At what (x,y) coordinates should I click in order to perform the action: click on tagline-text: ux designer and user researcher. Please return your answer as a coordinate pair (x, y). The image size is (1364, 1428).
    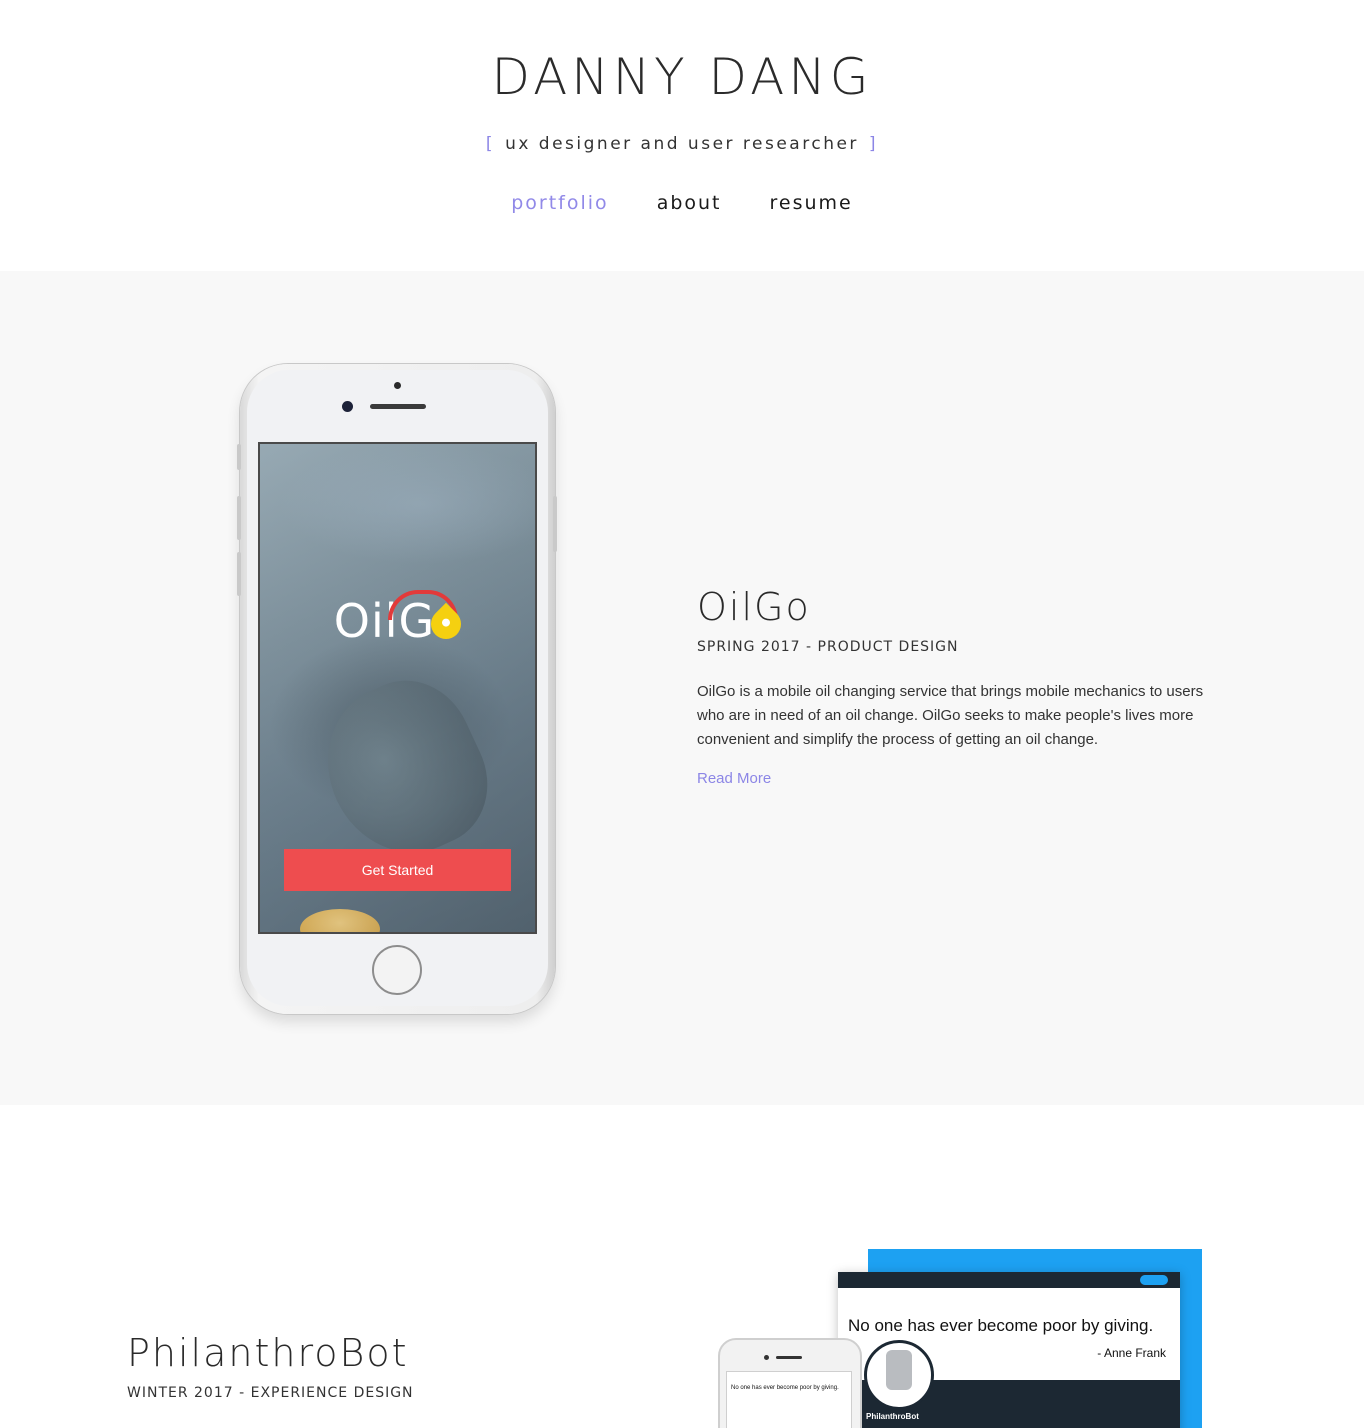
    Looking at the image, I should click on (682, 144).